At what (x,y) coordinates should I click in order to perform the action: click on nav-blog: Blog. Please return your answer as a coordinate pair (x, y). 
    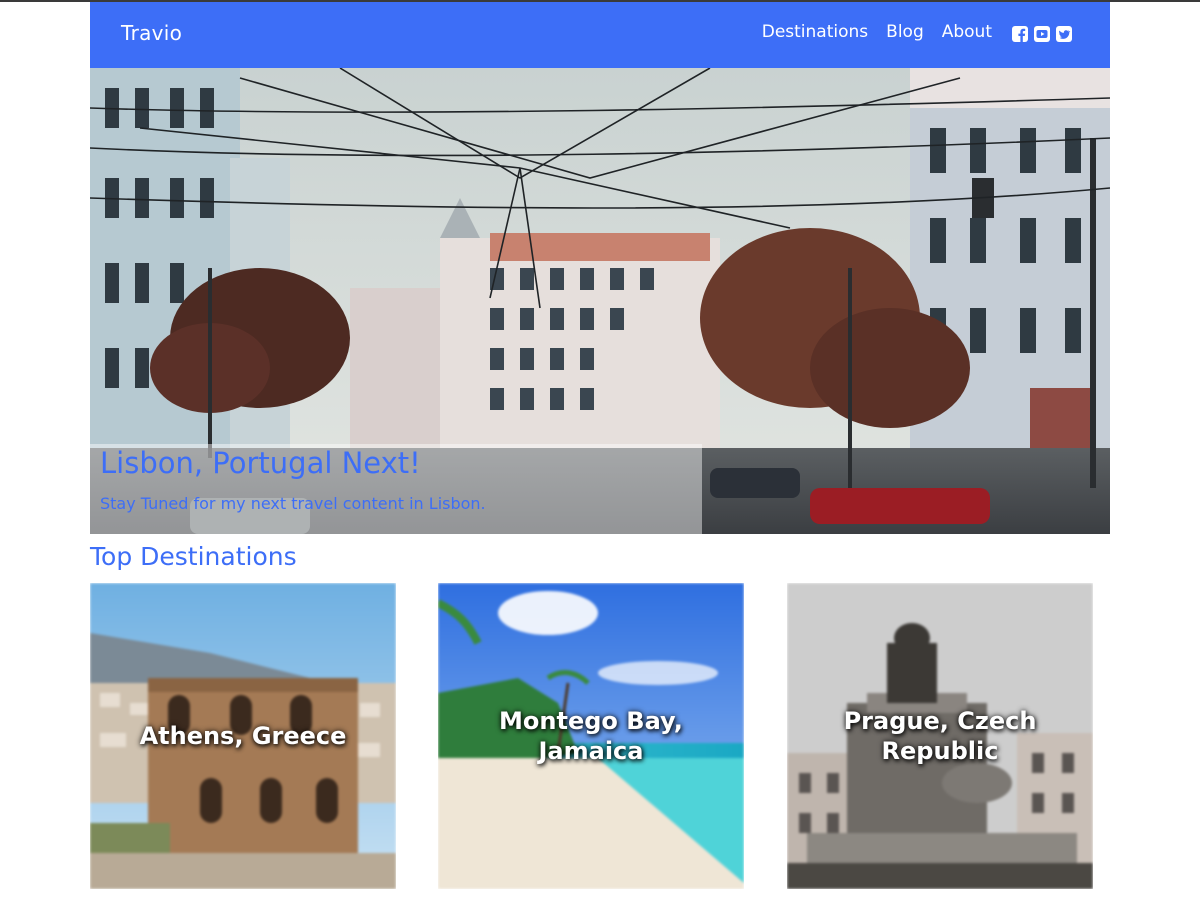
    Looking at the image, I should click on (905, 32).